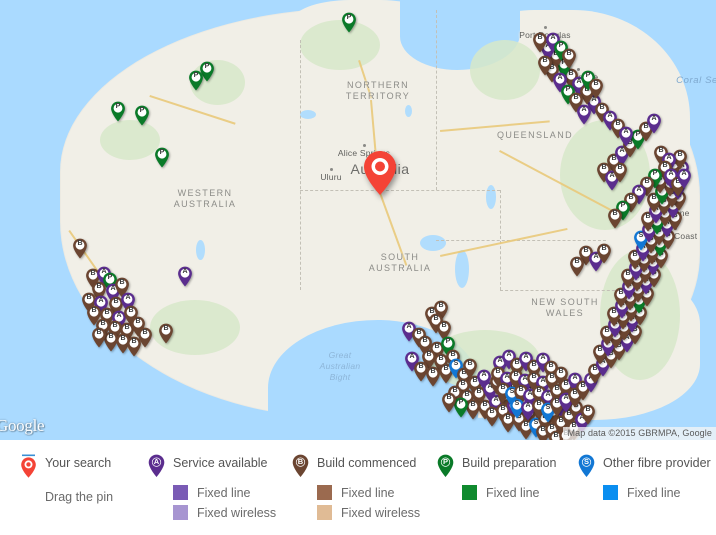  Describe the element at coordinates (300, 461) in the screenshot. I see `legend-pin-glyph: B` at that location.